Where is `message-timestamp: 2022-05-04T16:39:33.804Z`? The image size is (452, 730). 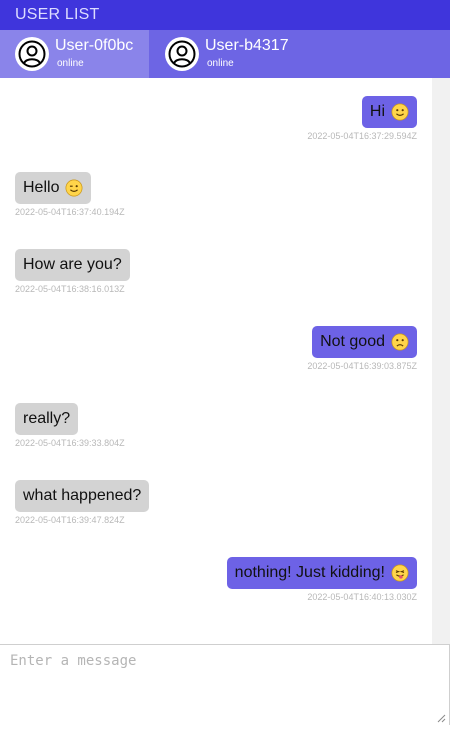 message-timestamp: 2022-05-04T16:39:33.804Z is located at coordinates (70, 443).